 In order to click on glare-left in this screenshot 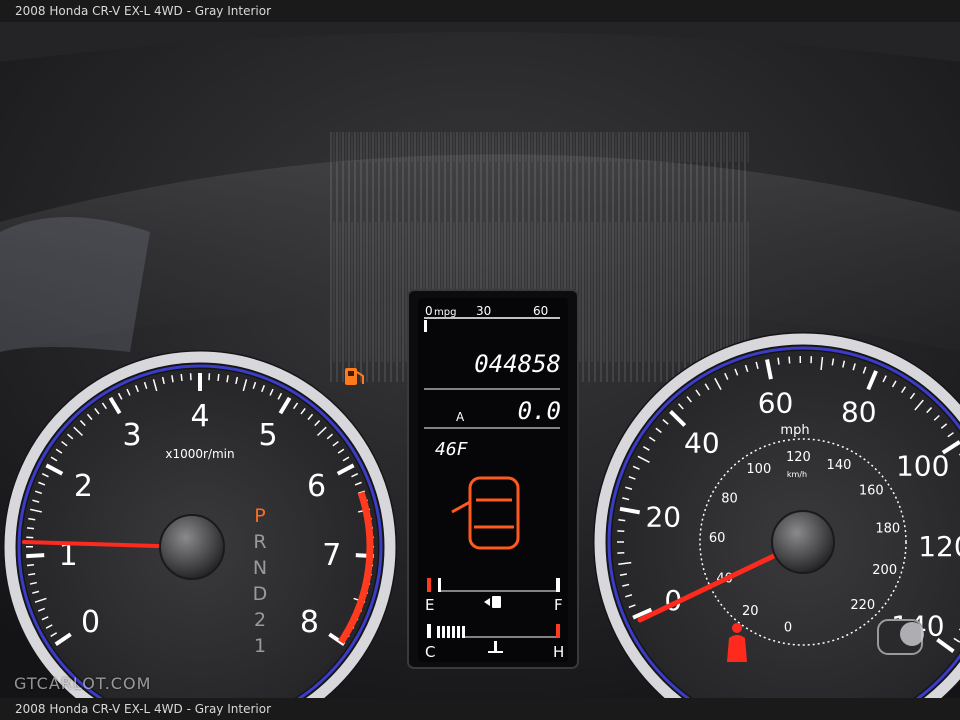, I will do `click(75, 284)`.